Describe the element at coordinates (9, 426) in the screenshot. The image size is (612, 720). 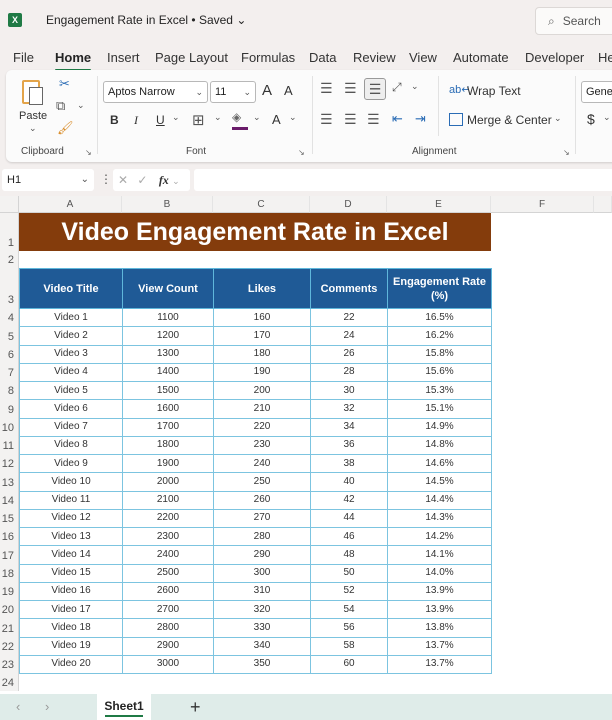
I see `row-header: 10` at that location.